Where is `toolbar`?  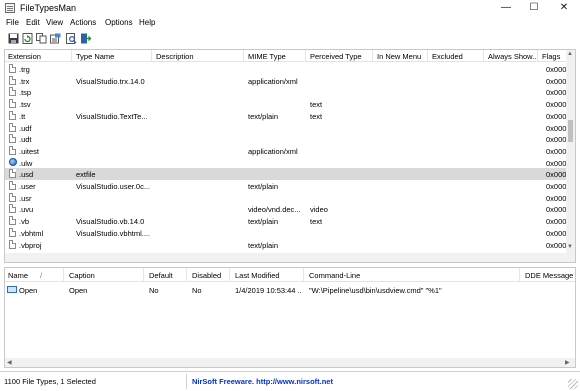 toolbar is located at coordinates (290, 39).